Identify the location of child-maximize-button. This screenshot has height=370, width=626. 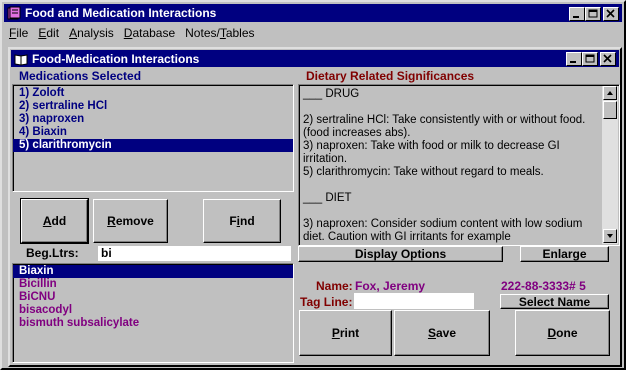
(590, 59).